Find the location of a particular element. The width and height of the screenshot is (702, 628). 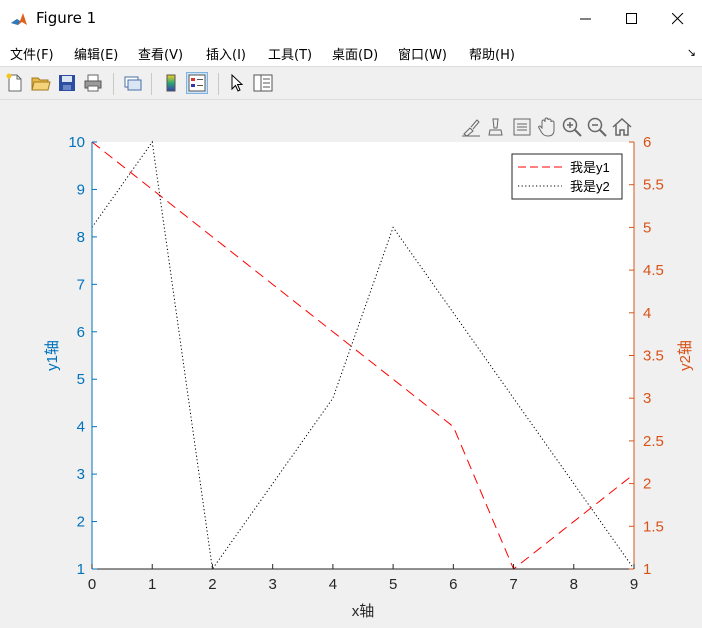

x-tick-label: 5 is located at coordinates (393, 584).